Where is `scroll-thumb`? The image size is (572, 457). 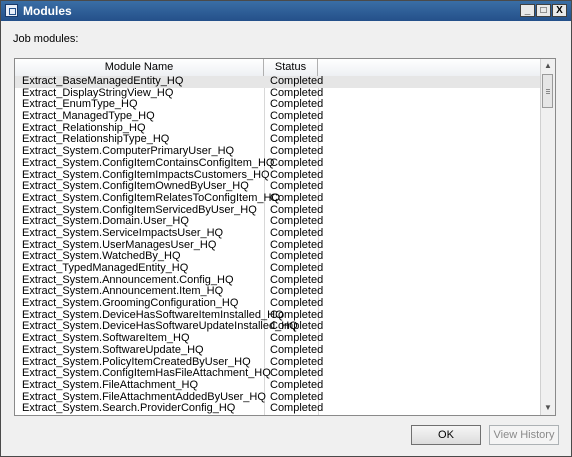 scroll-thumb is located at coordinates (547, 91).